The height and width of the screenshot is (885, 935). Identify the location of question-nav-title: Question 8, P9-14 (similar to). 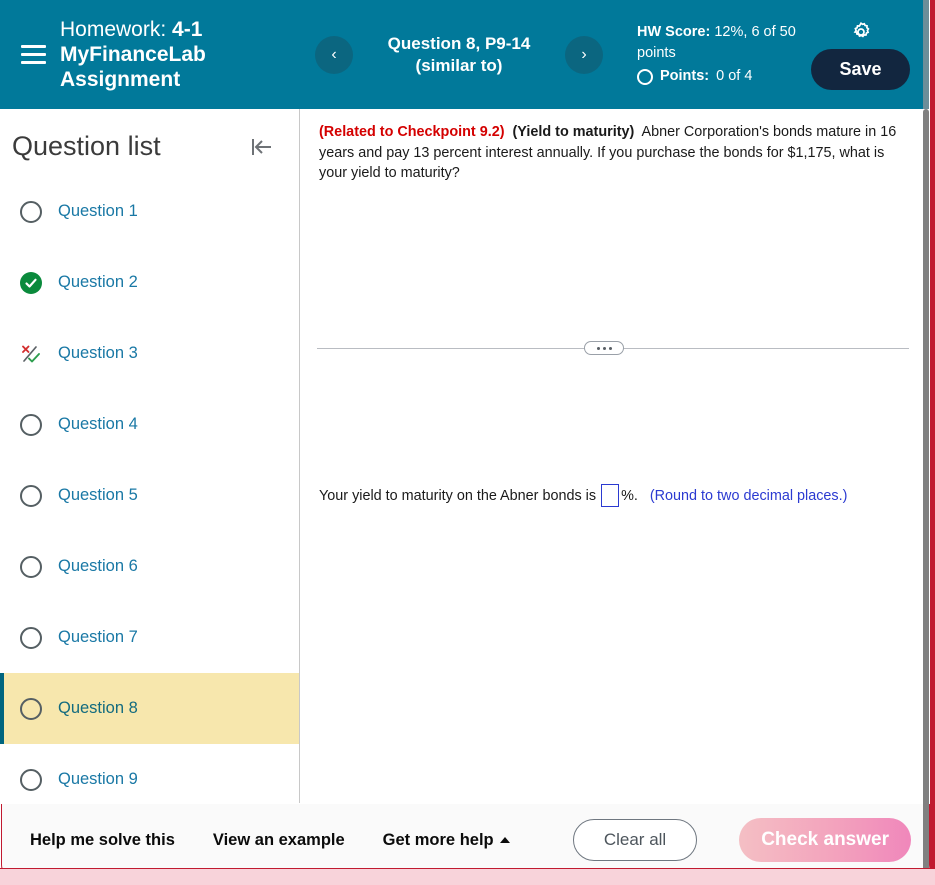
(459, 55).